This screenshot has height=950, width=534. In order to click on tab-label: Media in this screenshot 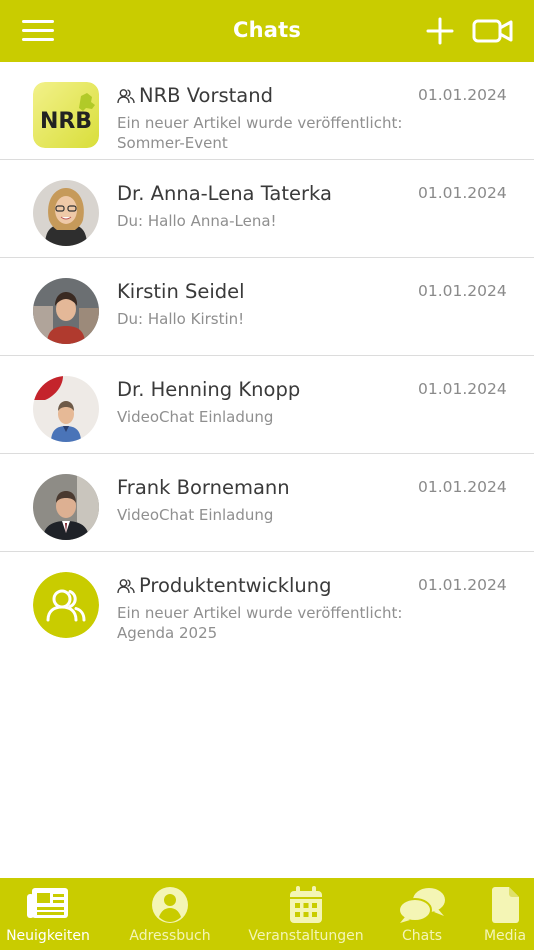, I will do `click(505, 936)`.